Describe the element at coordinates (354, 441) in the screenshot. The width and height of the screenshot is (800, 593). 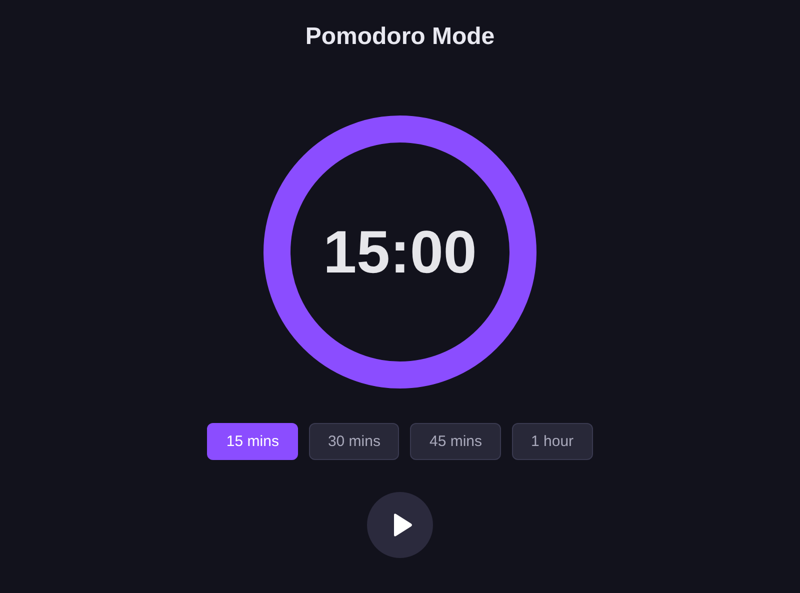
I see `duration-button: 30 mins` at that location.